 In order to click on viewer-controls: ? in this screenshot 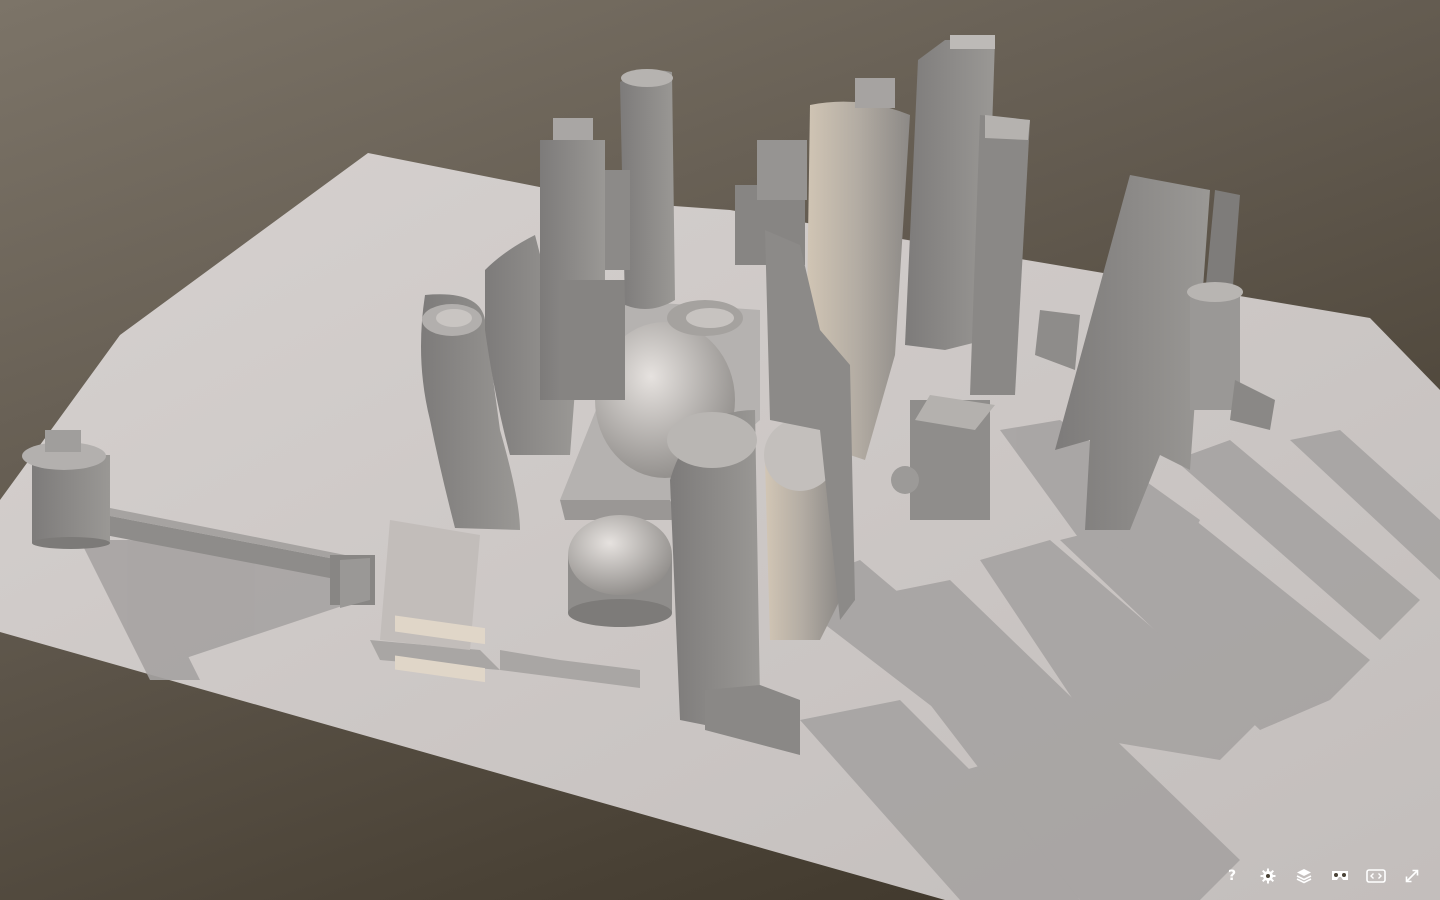, I will do `click(1322, 876)`.